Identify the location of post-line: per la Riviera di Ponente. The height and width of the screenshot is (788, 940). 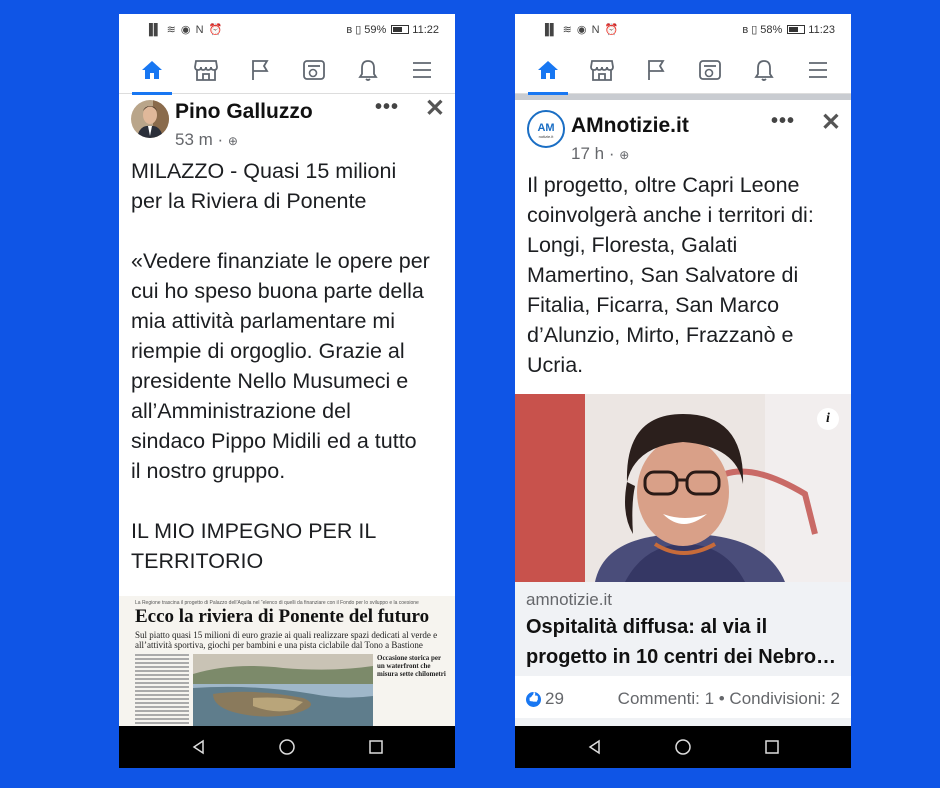
(249, 201).